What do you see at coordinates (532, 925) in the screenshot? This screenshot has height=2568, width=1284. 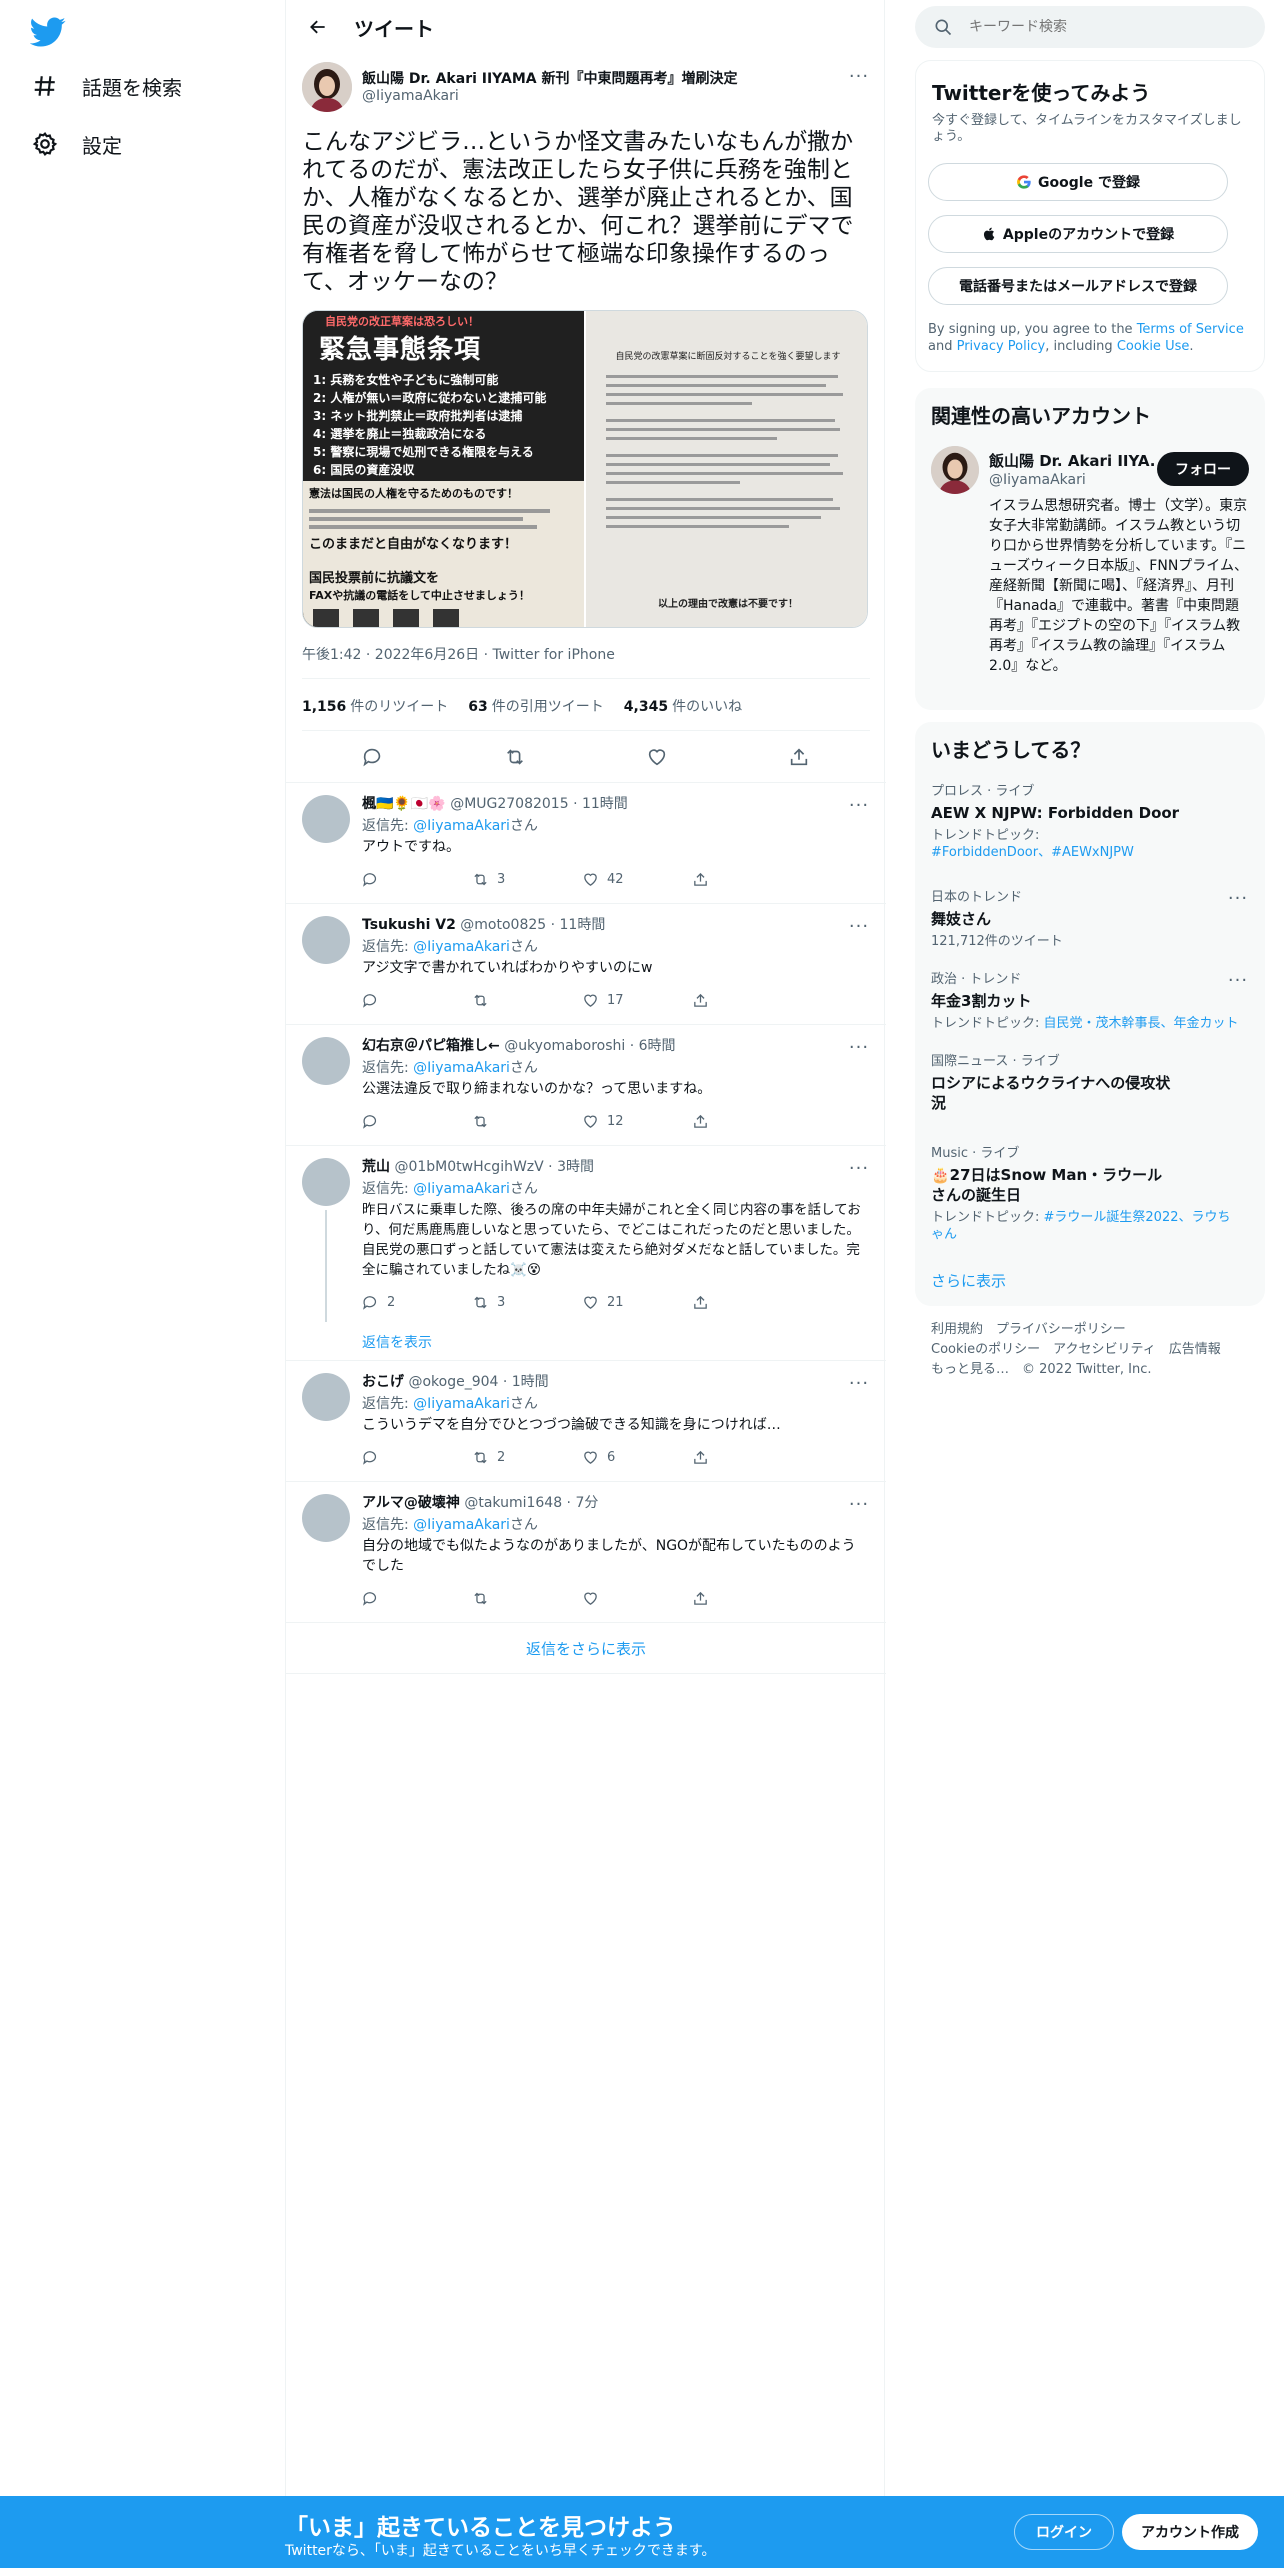 I see `reply-handle: @moto0825 · 11時間` at bounding box center [532, 925].